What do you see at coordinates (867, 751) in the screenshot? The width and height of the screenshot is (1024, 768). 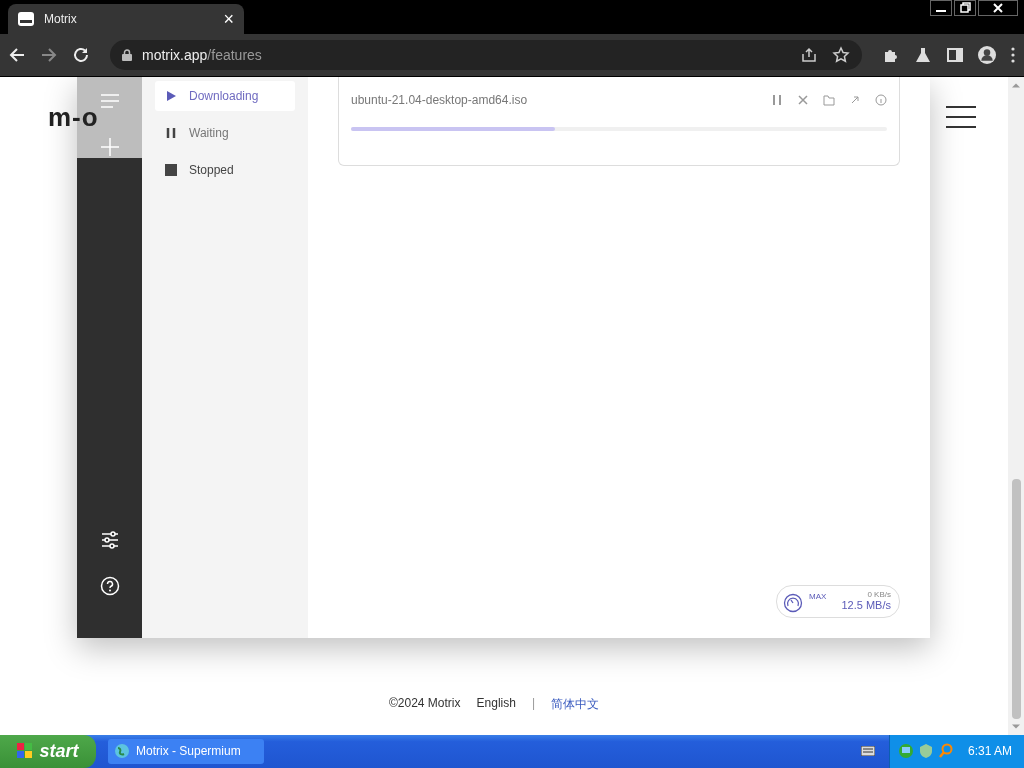 I see `keyboard-icon` at bounding box center [867, 751].